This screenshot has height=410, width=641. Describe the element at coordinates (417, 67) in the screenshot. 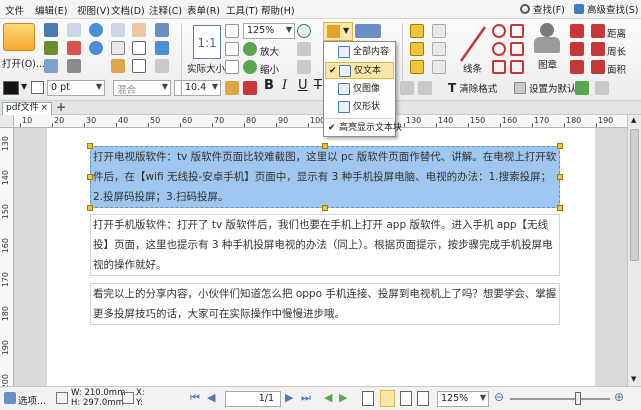

I see `callout-icon` at that location.